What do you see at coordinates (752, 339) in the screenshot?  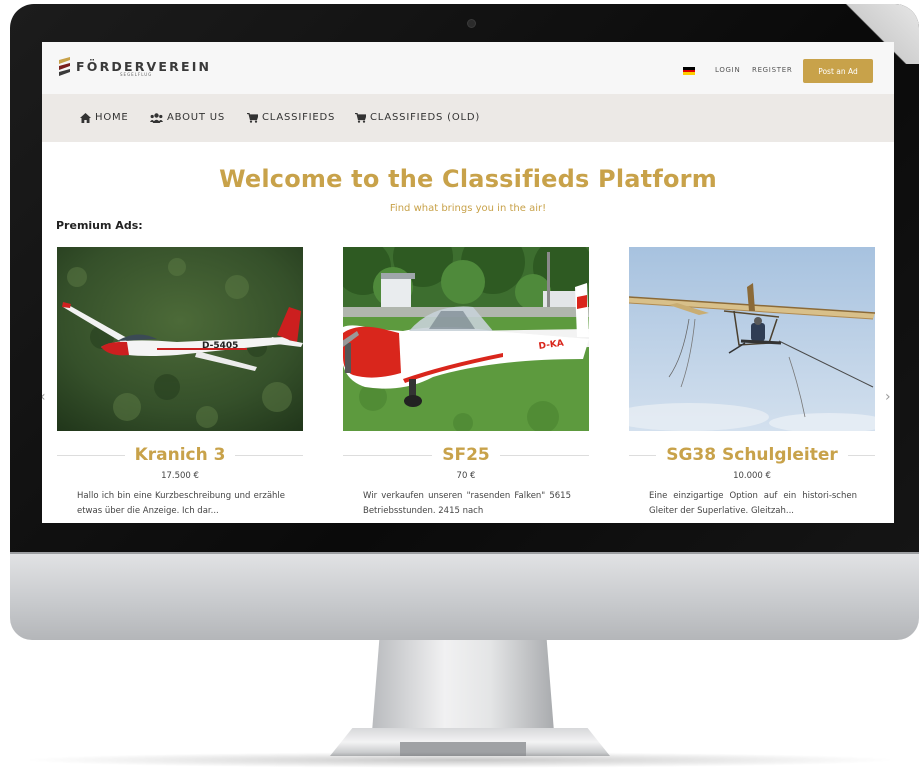 I see `ad-photo-sg38` at bounding box center [752, 339].